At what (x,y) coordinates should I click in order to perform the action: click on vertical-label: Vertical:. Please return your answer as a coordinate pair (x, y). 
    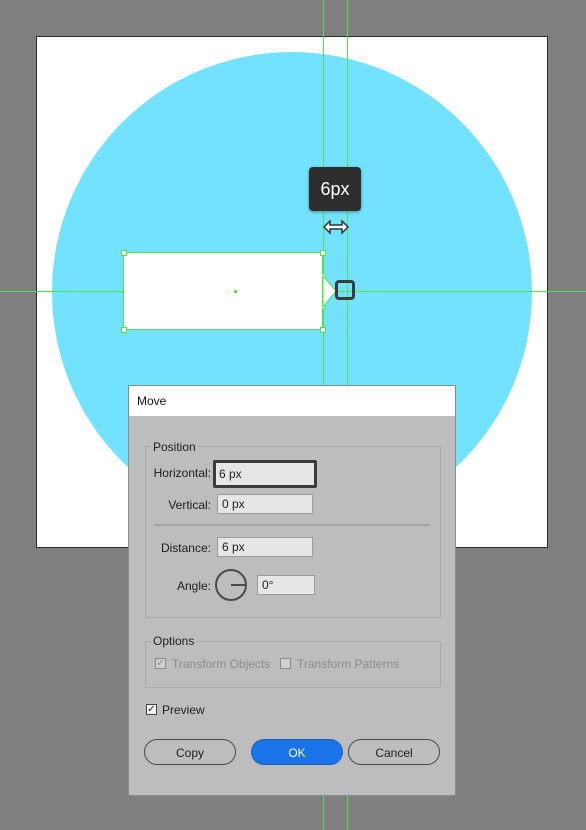
    Looking at the image, I should click on (189, 505).